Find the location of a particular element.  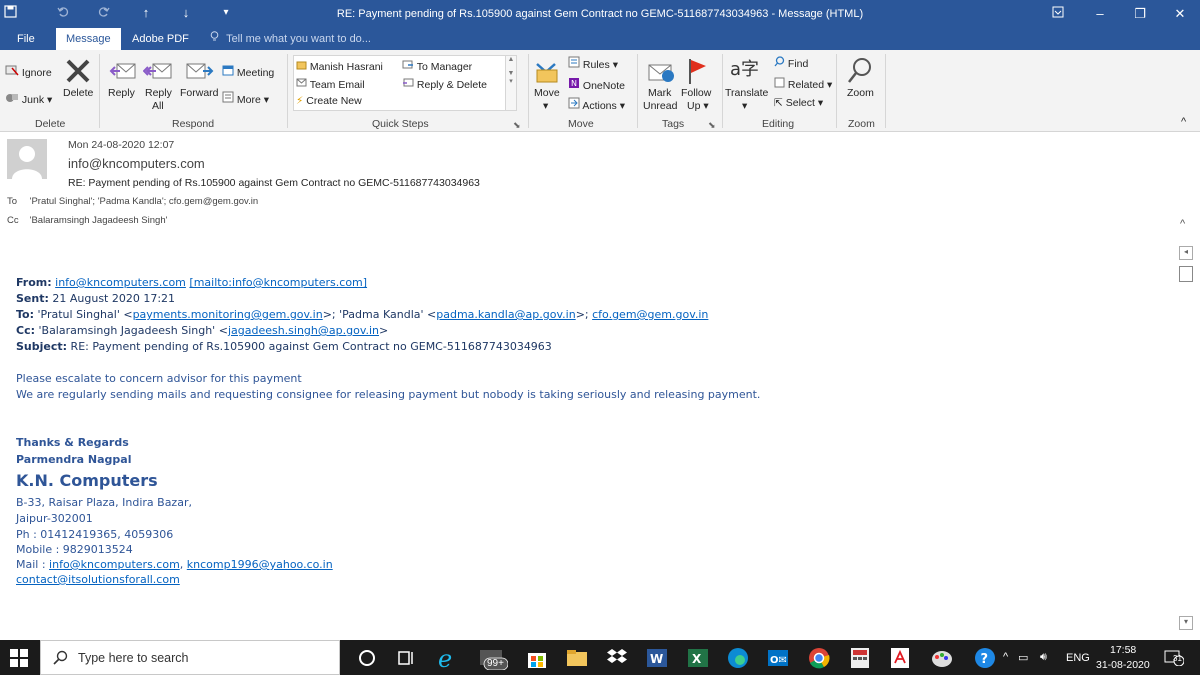

signature-mail-link-1: info@kncomputers.com is located at coordinates (114, 564).